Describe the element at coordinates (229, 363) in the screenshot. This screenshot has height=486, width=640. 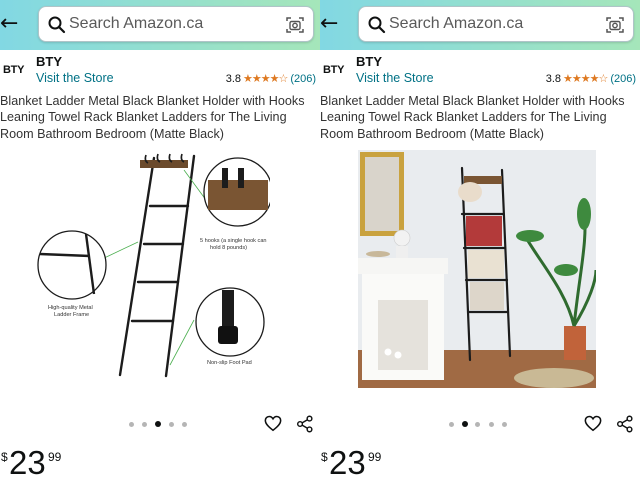
I see `callout-pad: Non-slip Foot Pad` at that location.